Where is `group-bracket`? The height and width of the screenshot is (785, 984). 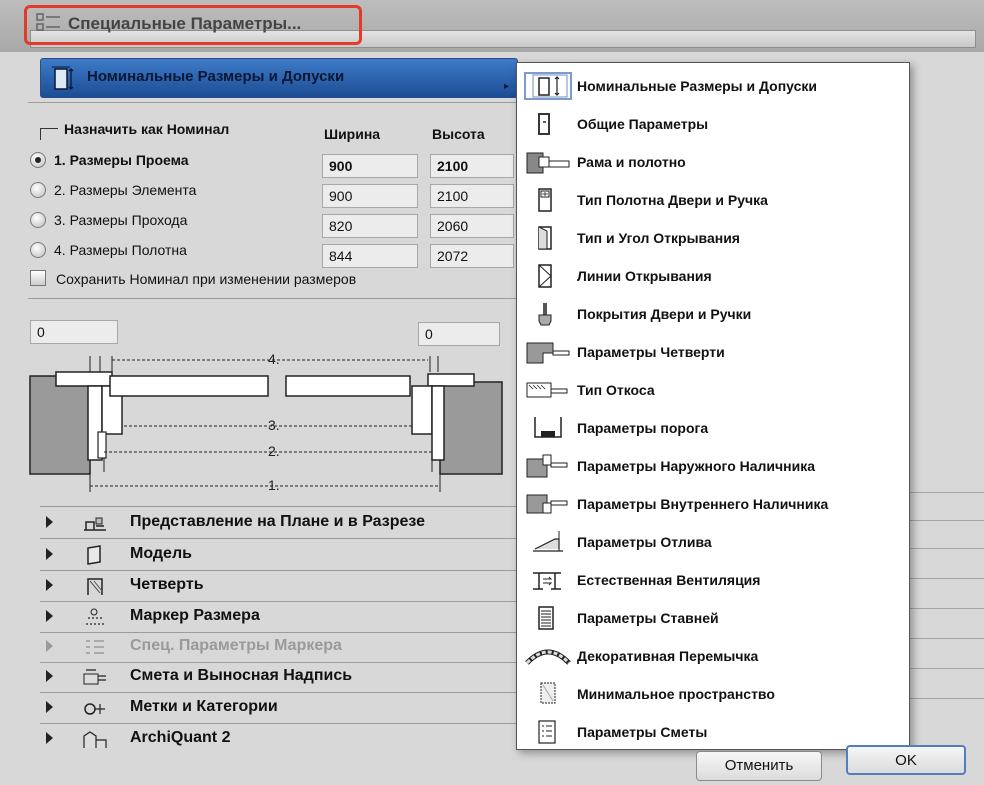 group-bracket is located at coordinates (49, 134).